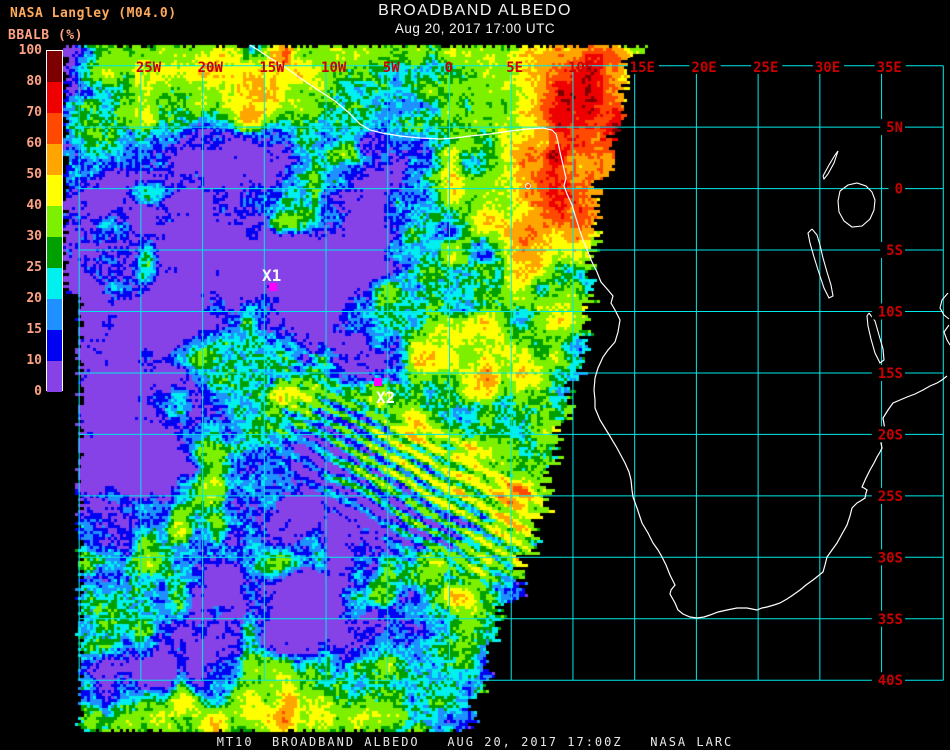  What do you see at coordinates (475, 28) in the screenshot?
I see `page-subtitle: Aug 20, 2017 17:00 UTC` at bounding box center [475, 28].